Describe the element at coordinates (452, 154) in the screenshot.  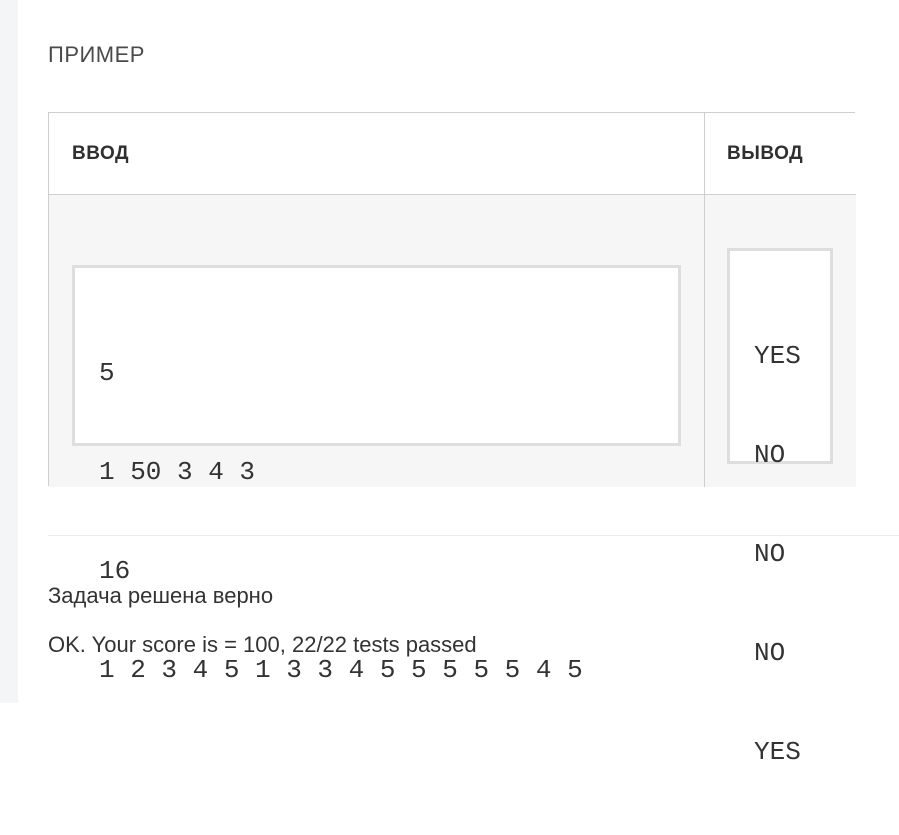
I see `sample-table-header: ВВОД ВЫВОД` at that location.